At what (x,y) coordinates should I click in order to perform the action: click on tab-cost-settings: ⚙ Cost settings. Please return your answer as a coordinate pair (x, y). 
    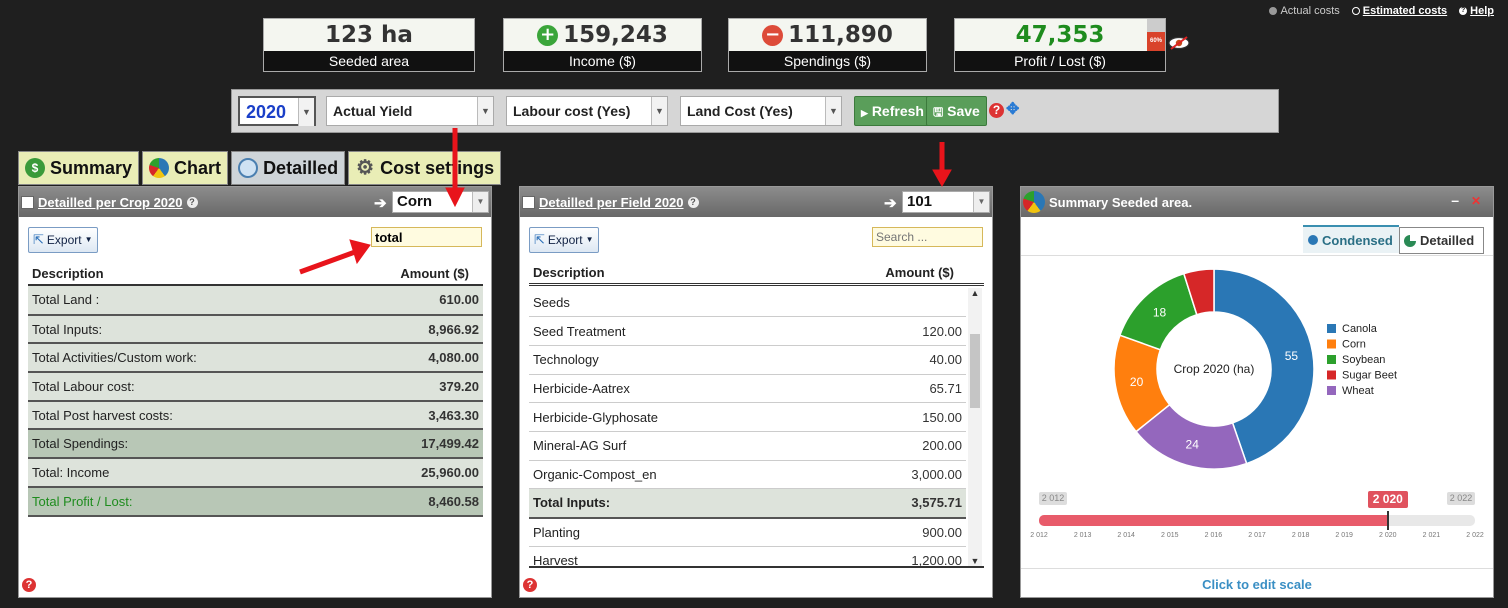
    Looking at the image, I should click on (425, 168).